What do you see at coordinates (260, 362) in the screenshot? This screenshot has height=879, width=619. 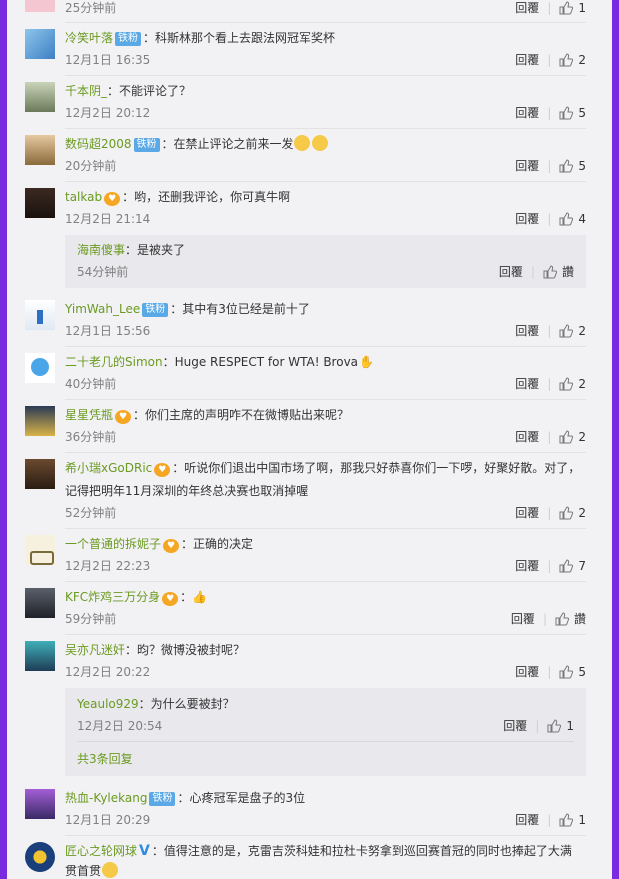 I see `comment-text: ：Huge RESPECT for WTA! Brova` at bounding box center [260, 362].